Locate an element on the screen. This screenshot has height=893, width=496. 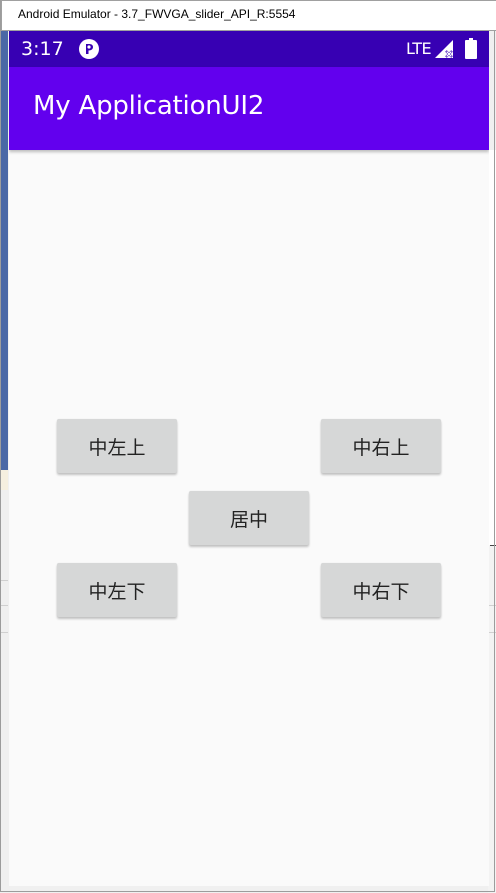
status-bar: 3:17 LTE is located at coordinates (249, 49).